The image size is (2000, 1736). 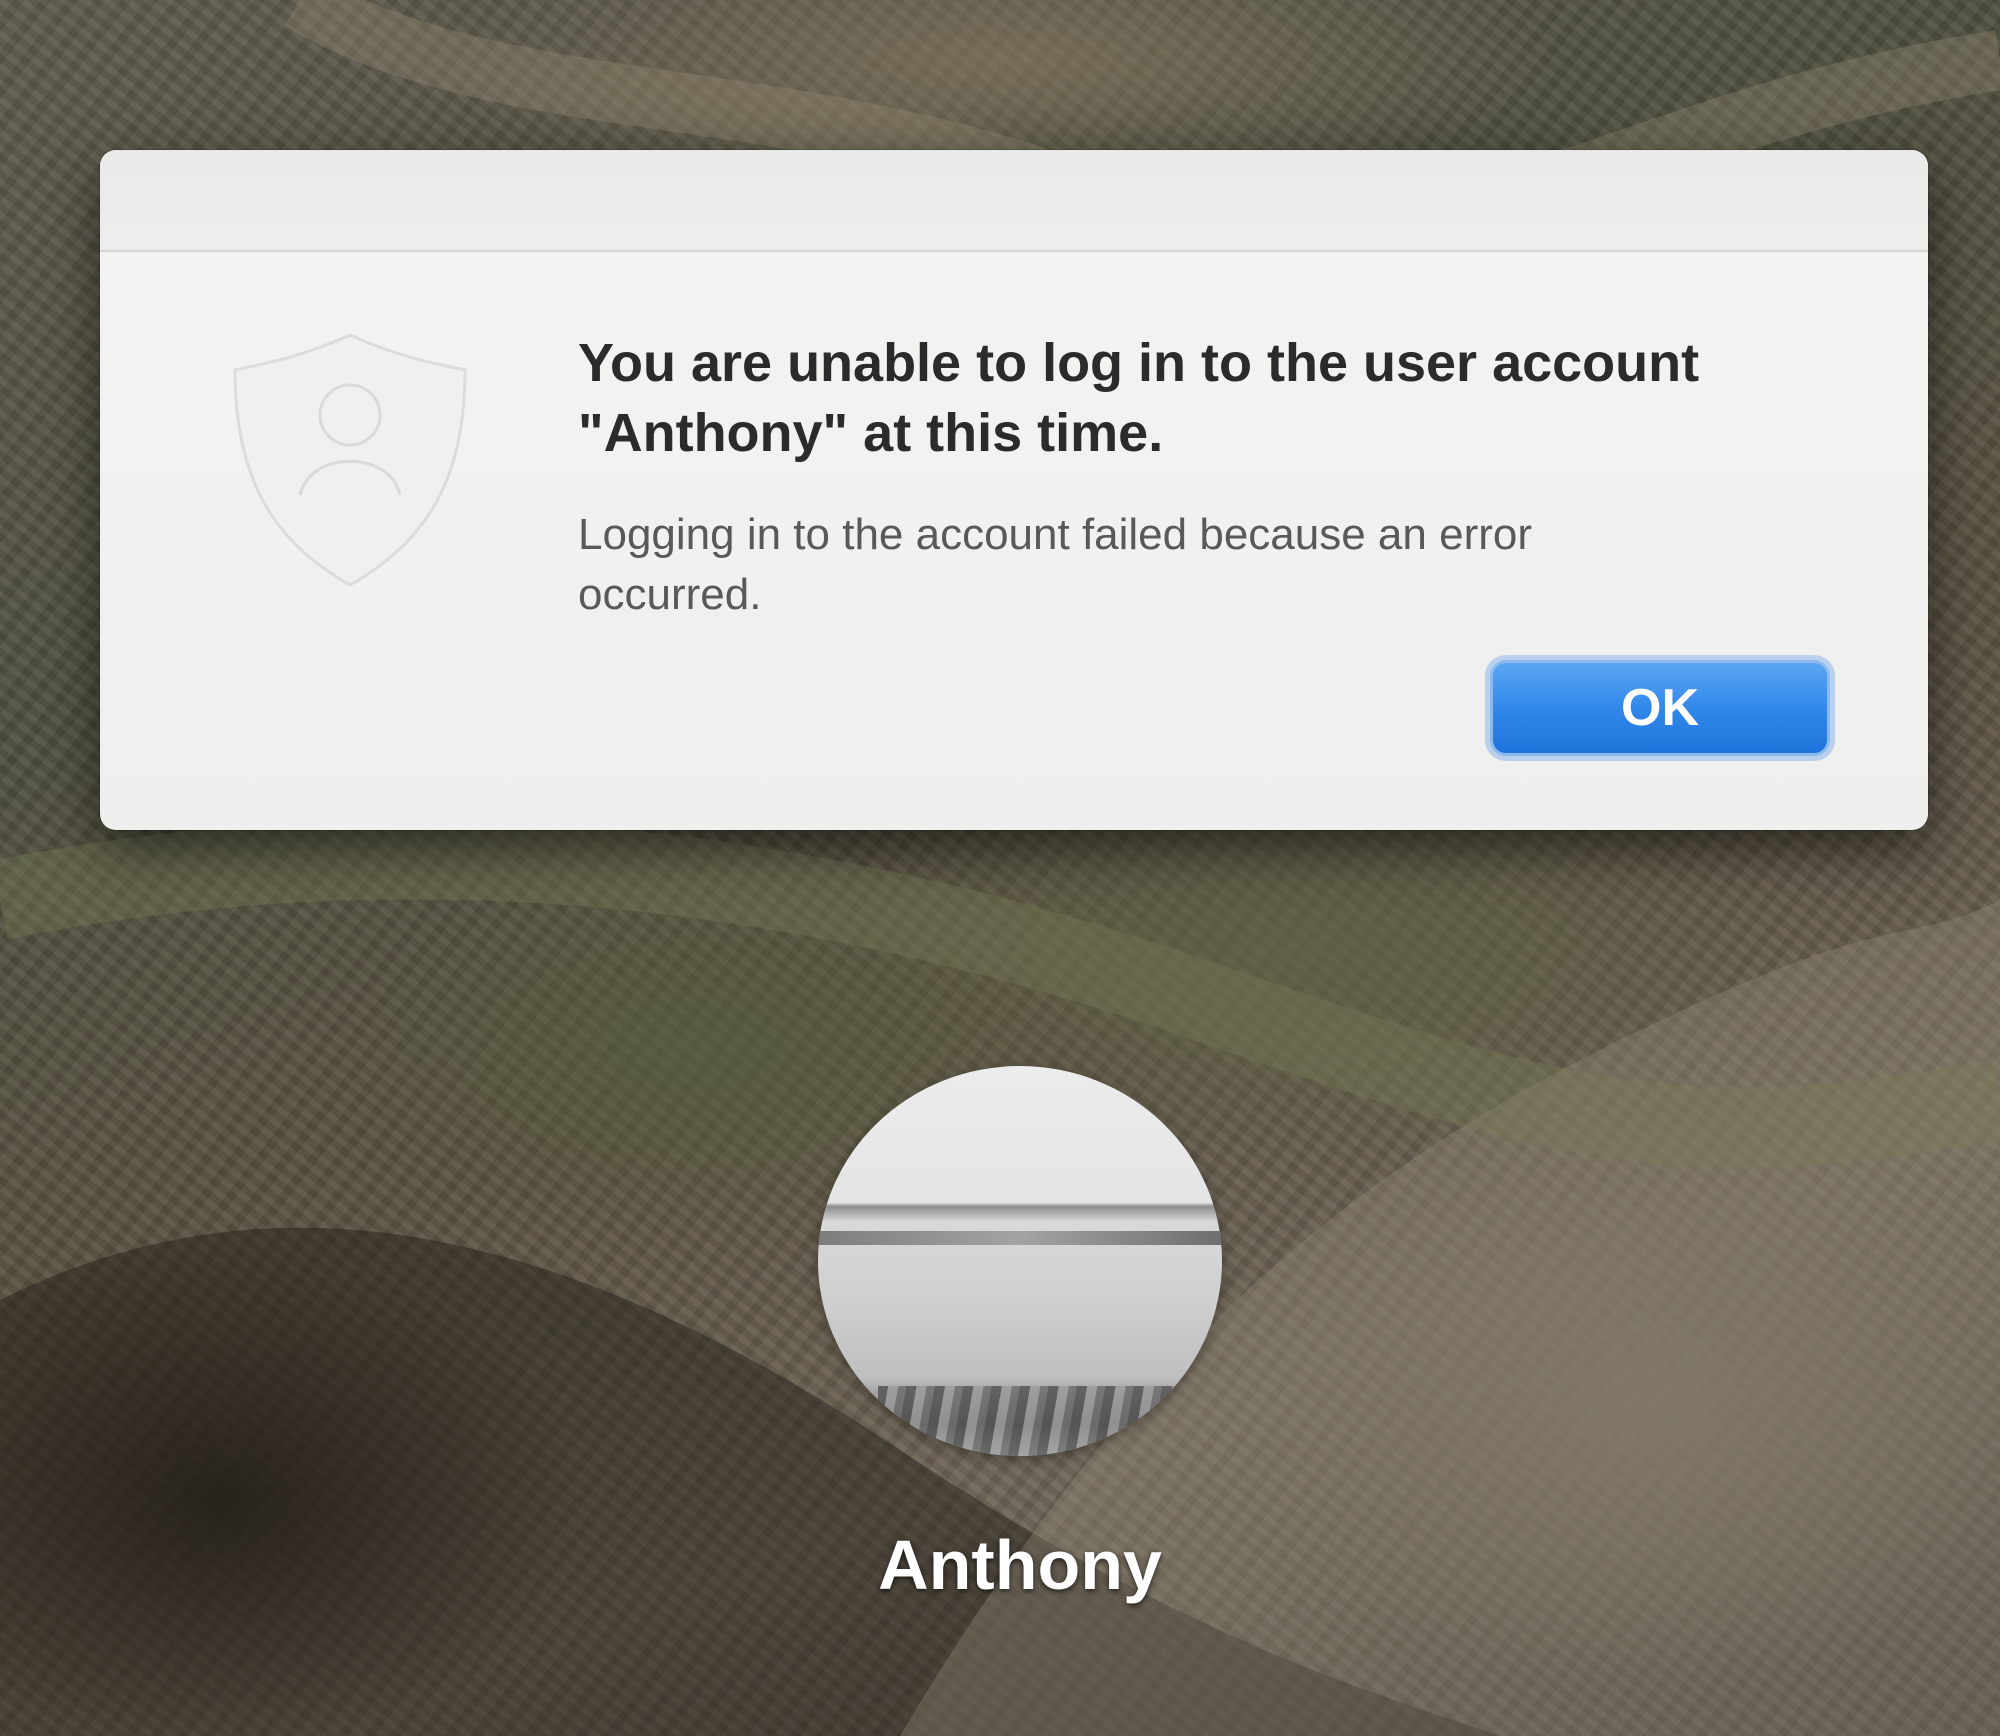 I want to click on user-avatar, so click(x=1020, y=1261).